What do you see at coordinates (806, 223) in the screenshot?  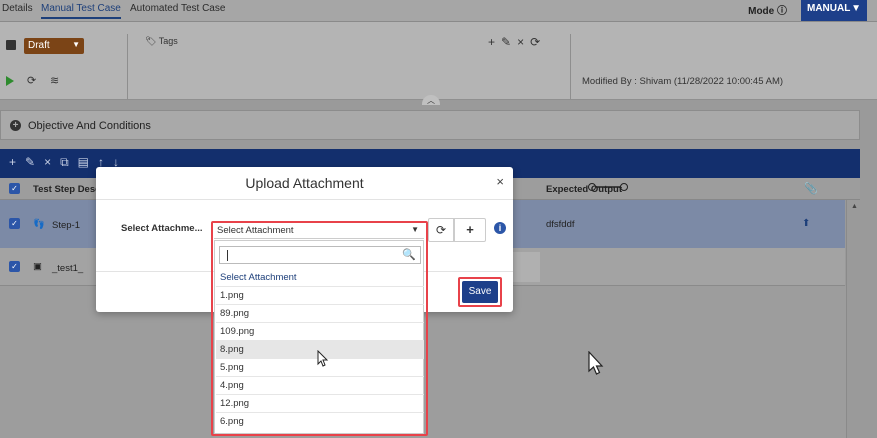 I see `upload-icon: ⬆` at bounding box center [806, 223].